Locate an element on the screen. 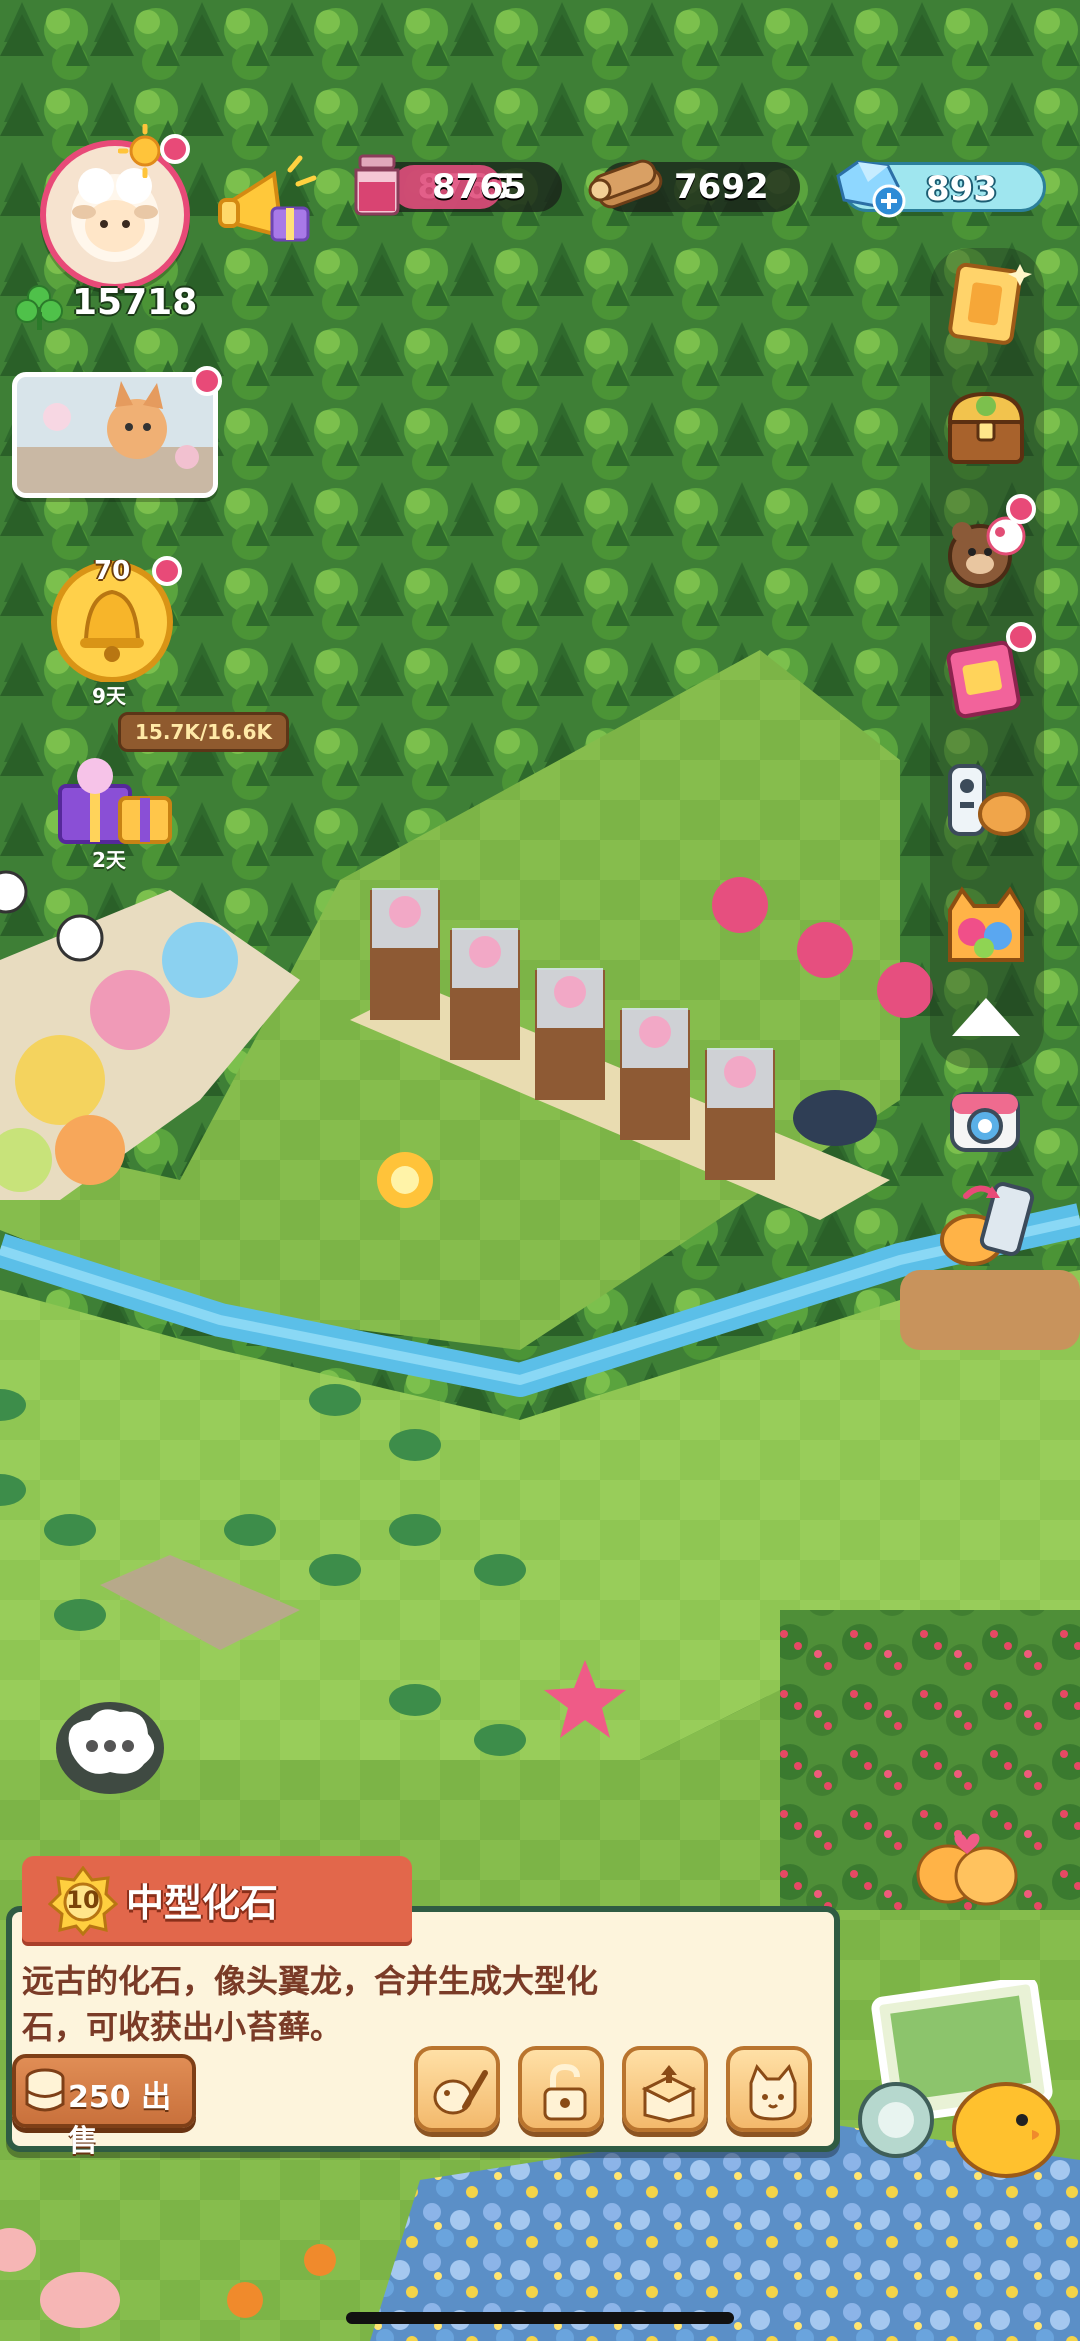 Image resolution: width=1080 pixels, height=2341 pixels. camera-button is located at coordinates (985, 1121).